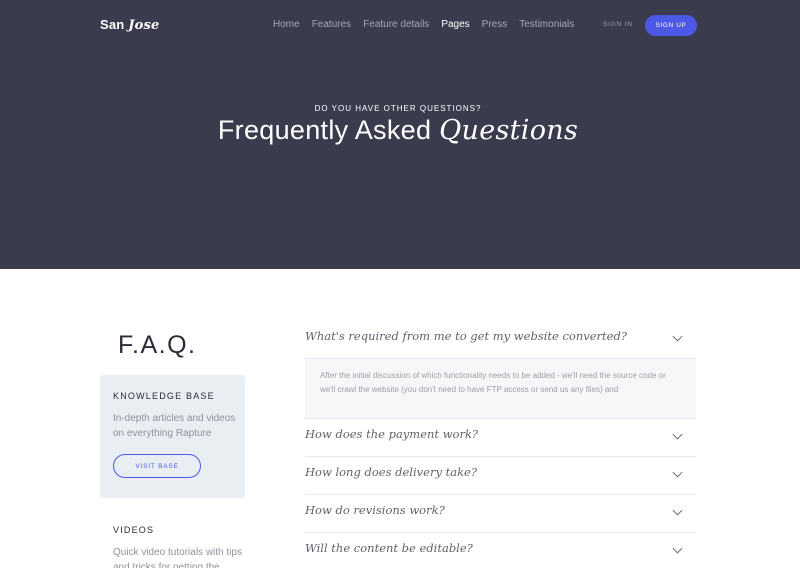 This screenshot has height=568, width=800. What do you see at coordinates (500, 550) in the screenshot?
I see `faq-question: Will the content be editable?` at bounding box center [500, 550].